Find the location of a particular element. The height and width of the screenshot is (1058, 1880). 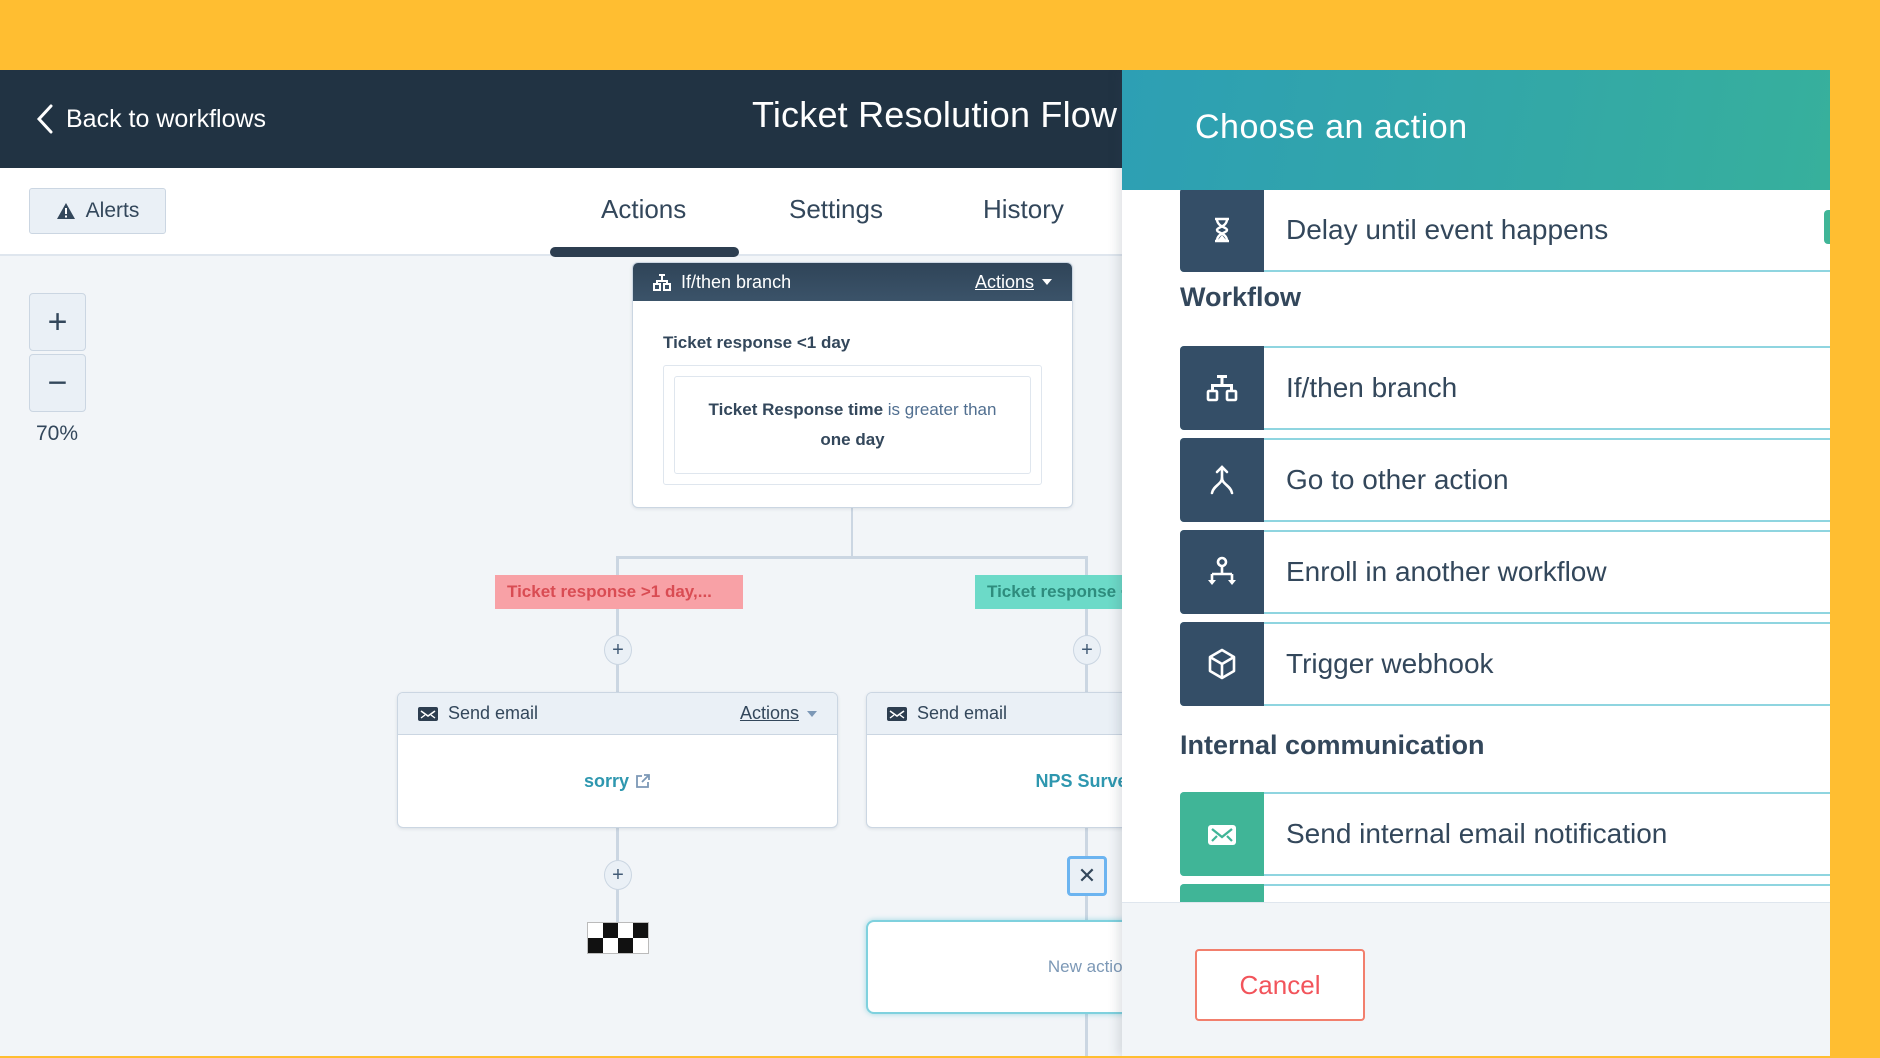

chevron-left-icon is located at coordinates (44, 119).